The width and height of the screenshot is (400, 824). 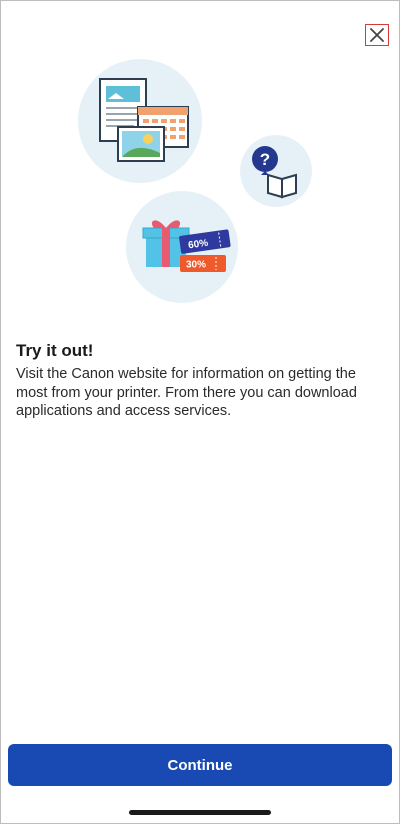 I want to click on continue-button: Continue, so click(x=200, y=765).